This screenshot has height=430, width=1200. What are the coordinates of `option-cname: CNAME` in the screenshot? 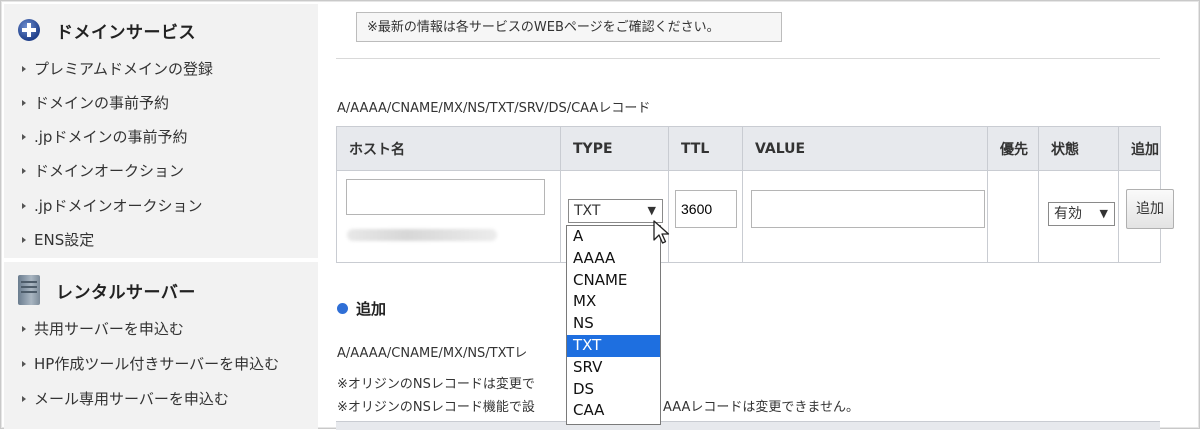 It's located at (613, 281).